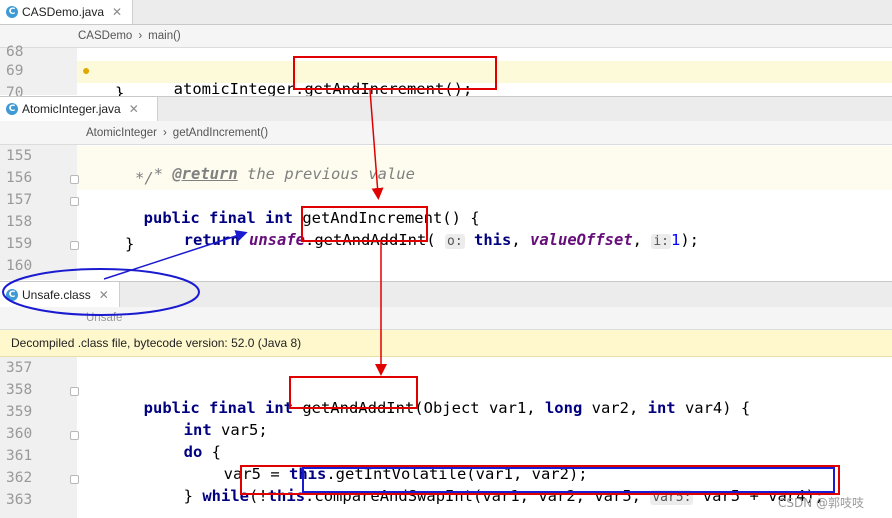 The height and width of the screenshot is (518, 892). What do you see at coordinates (175, 255) in the screenshot?
I see `arrow-blue` at bounding box center [175, 255].